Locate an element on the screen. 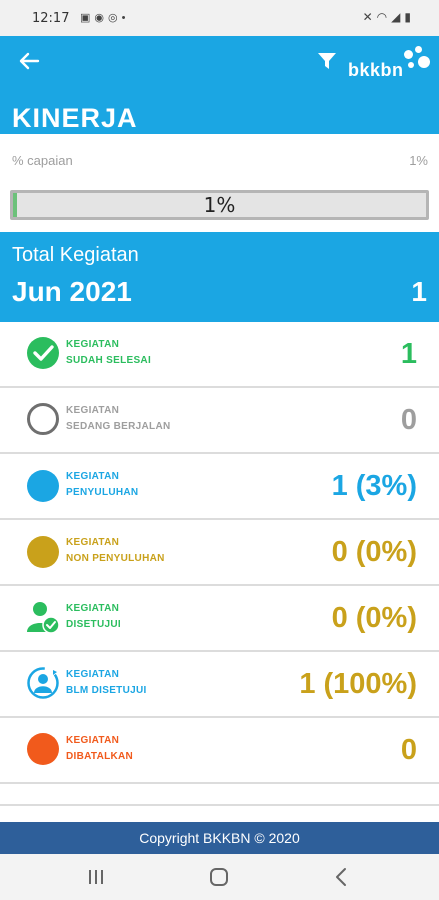 The image size is (439, 900). row-label: KEGIATAN DIBATALKAN is located at coordinates (99, 749).